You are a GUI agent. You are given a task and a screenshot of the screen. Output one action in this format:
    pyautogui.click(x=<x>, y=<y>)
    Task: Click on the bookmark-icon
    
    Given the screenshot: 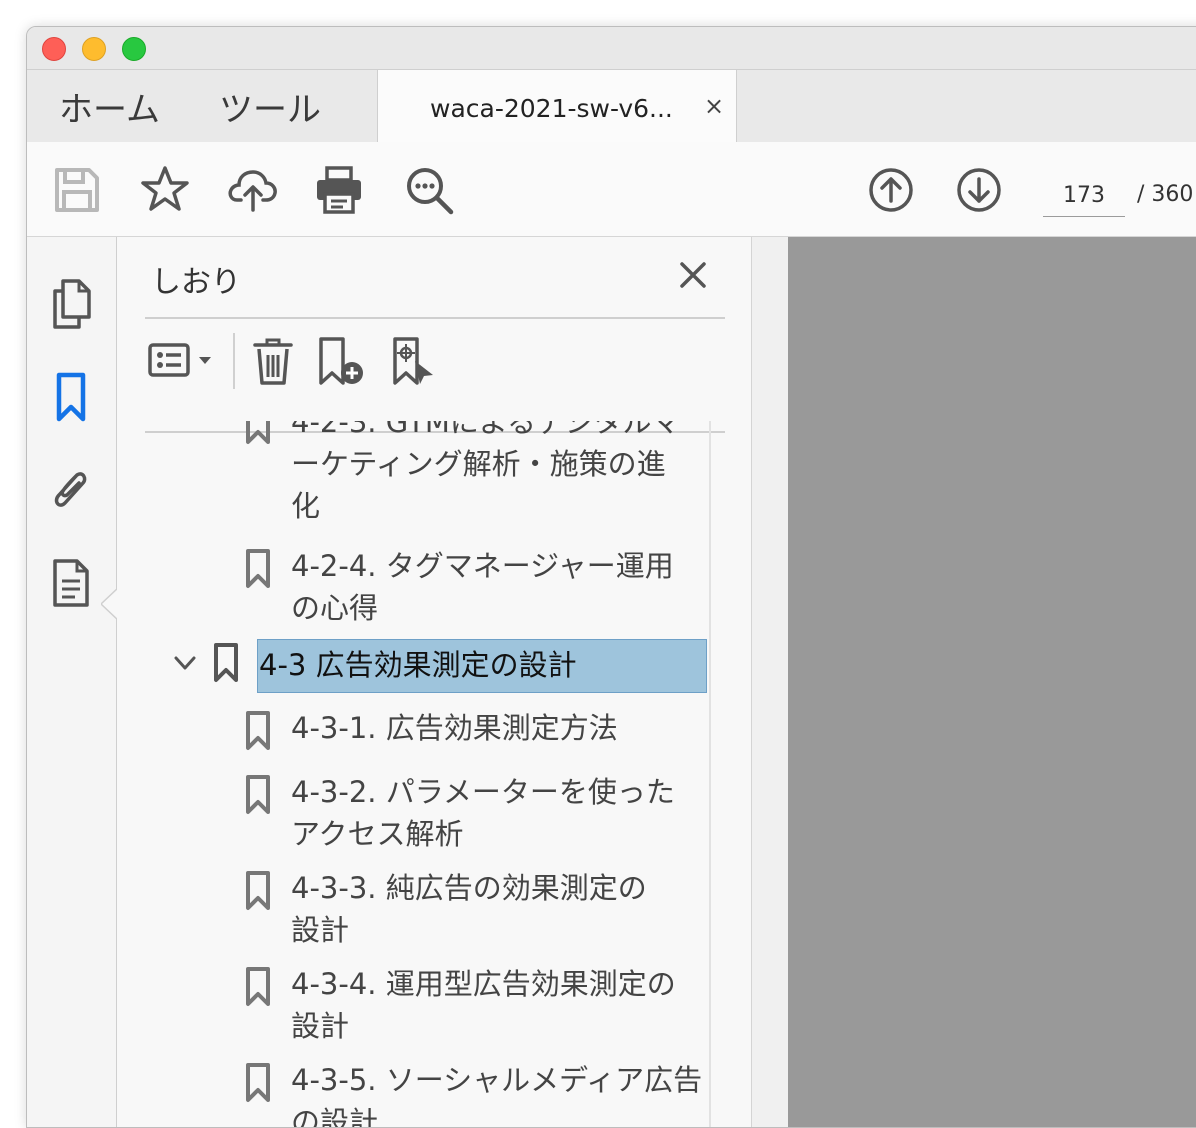 What is the action you would take?
    pyautogui.click(x=71, y=397)
    